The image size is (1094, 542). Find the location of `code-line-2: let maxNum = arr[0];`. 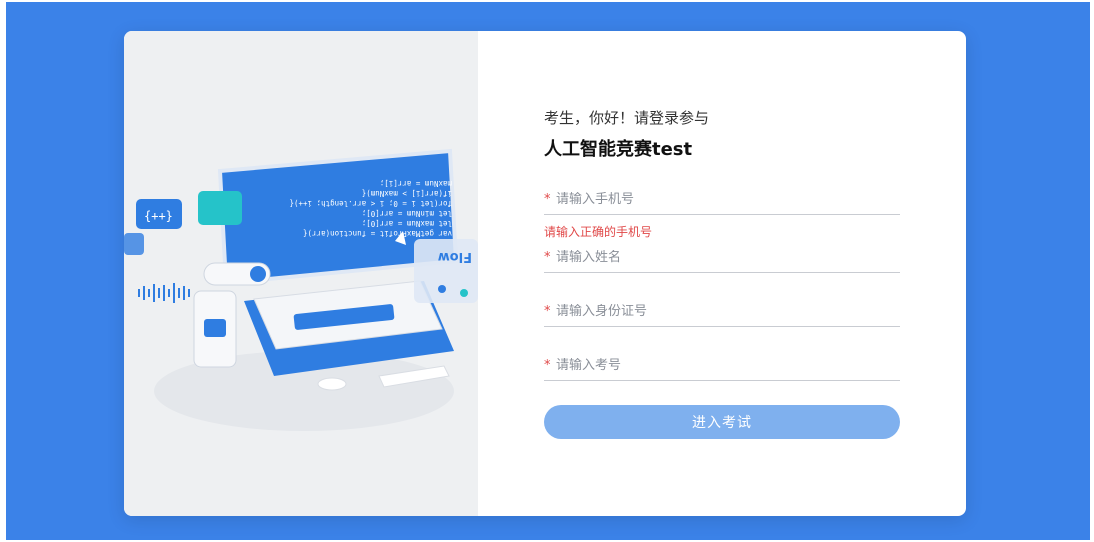

code-line-2: let maxNum = arr[0]; is located at coordinates (407, 223).